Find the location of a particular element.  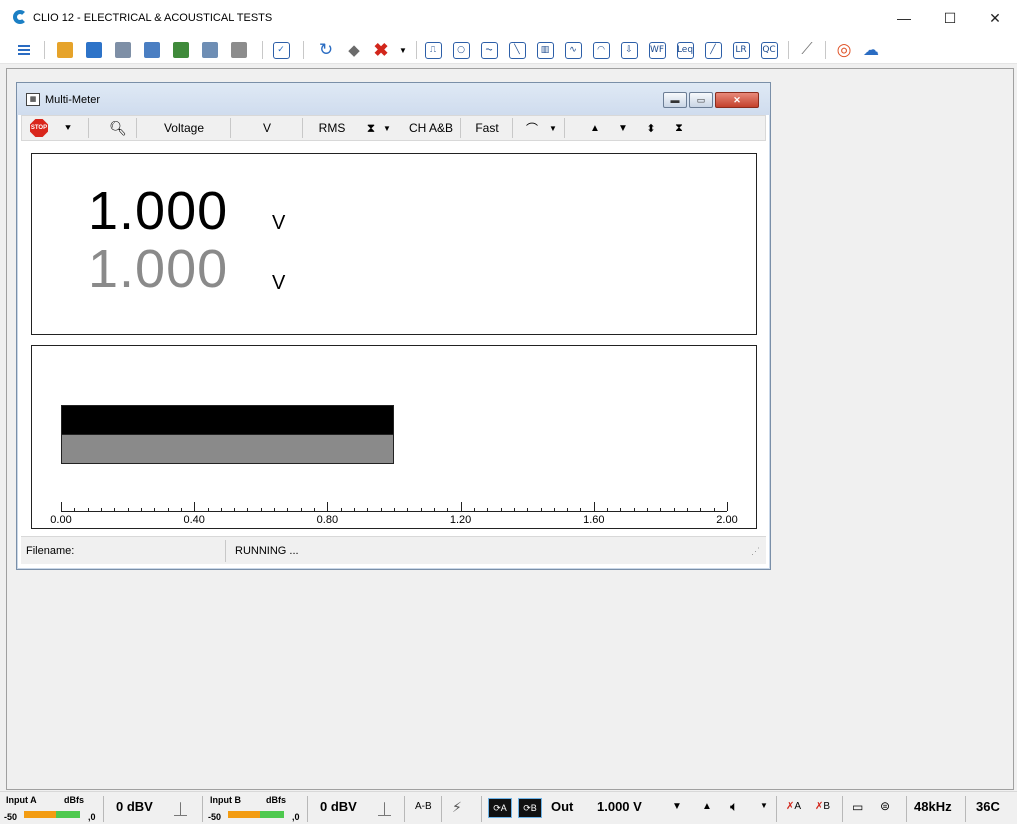

qc-icon: QC is located at coordinates (769, 50).